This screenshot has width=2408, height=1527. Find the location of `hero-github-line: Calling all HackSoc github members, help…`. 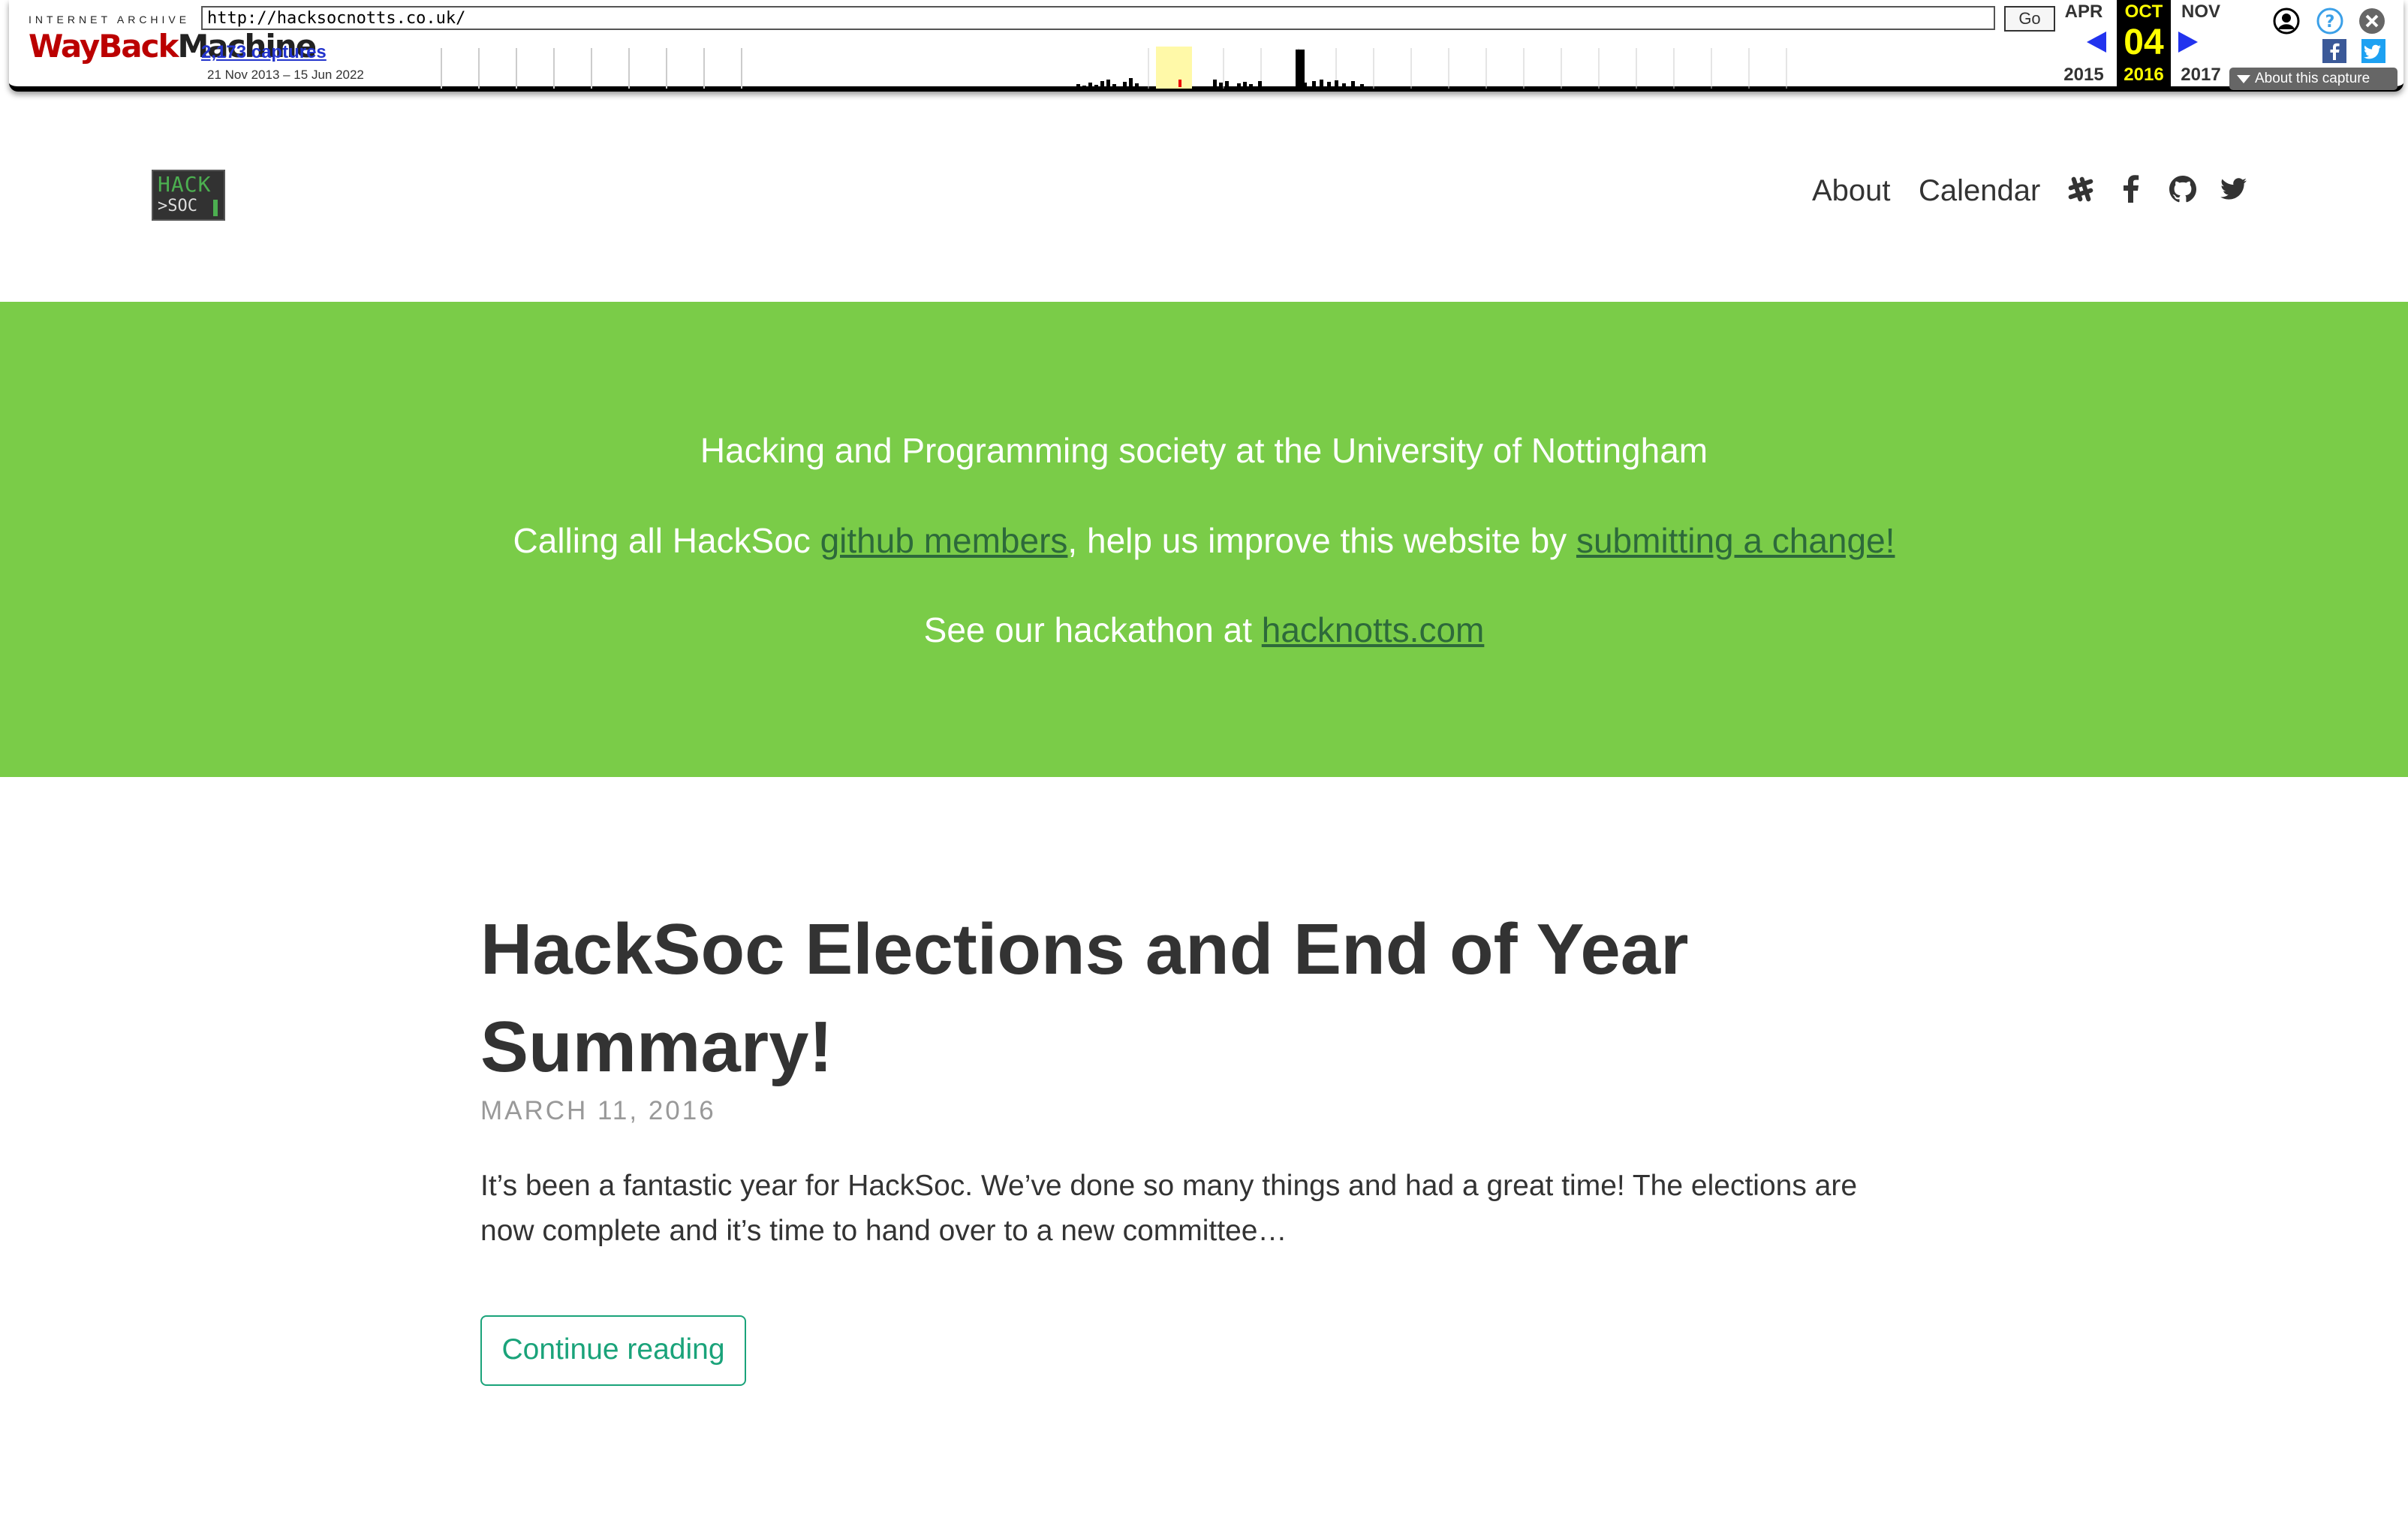

hero-github-line: Calling all HackSoc github members, help… is located at coordinates (1204, 540).